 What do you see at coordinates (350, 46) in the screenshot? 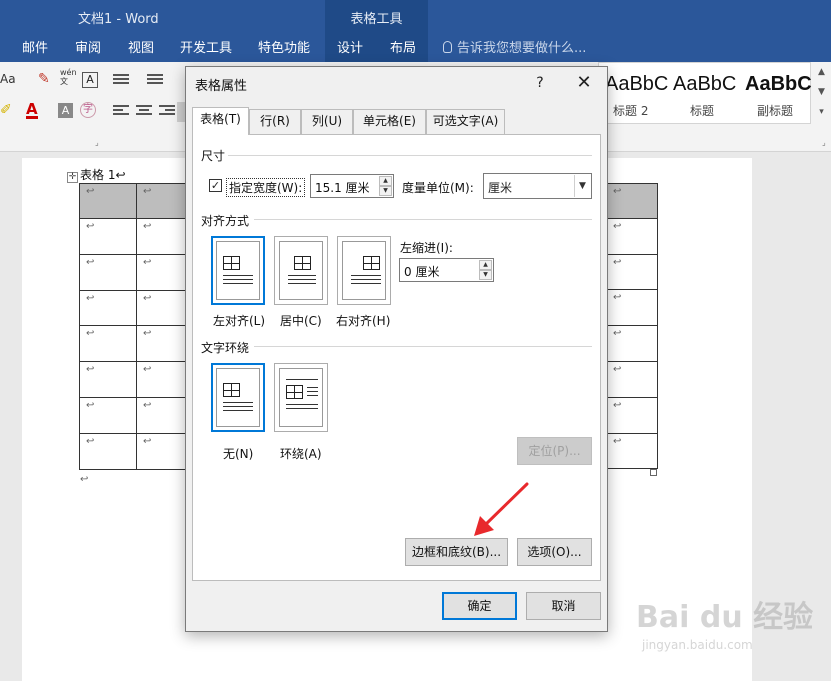
I see `tab-design: 设计` at bounding box center [350, 46].